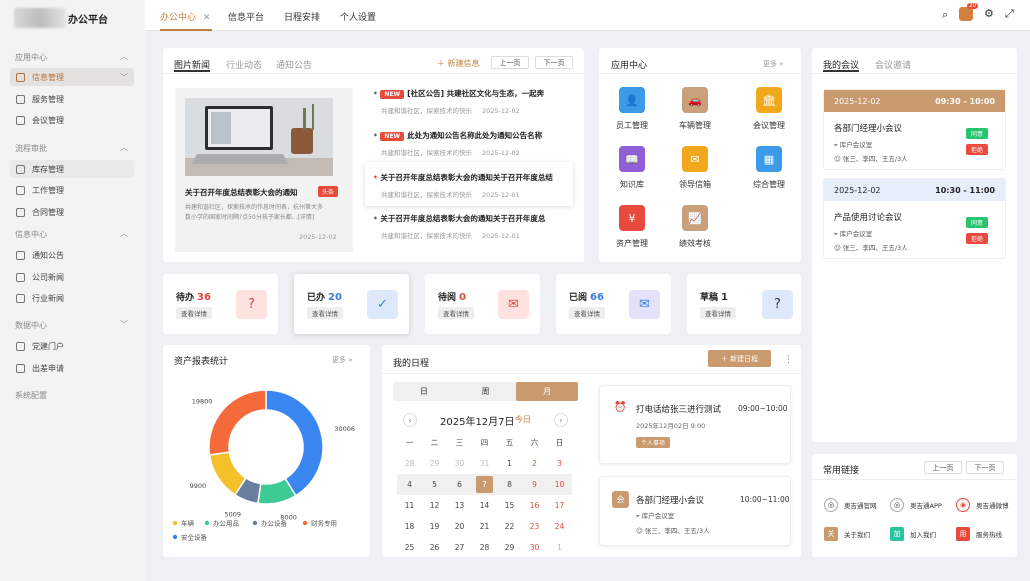 The height and width of the screenshot is (581, 1030). Describe the element at coordinates (459, 547) in the screenshot. I see `calendar-day: 27` at that location.